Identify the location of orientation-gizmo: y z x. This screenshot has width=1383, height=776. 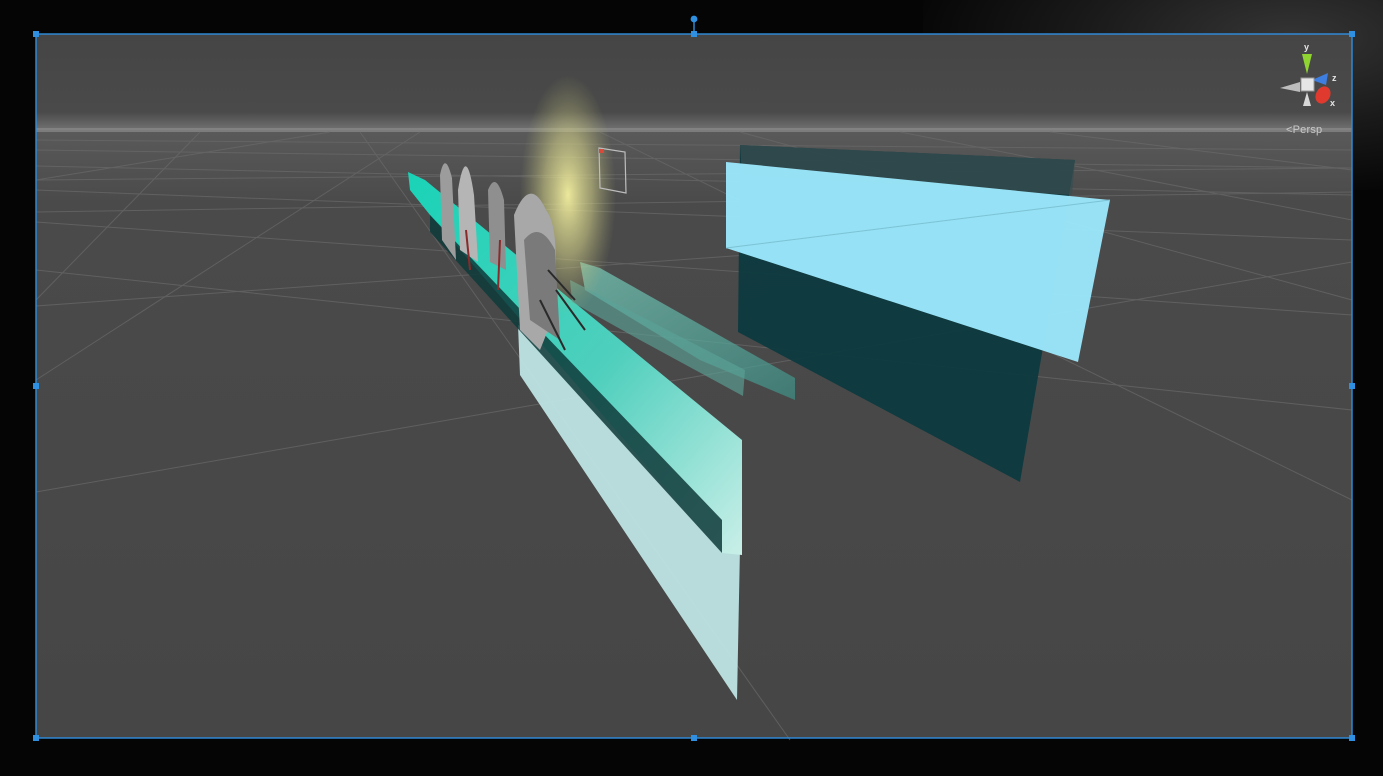
(1309, 77).